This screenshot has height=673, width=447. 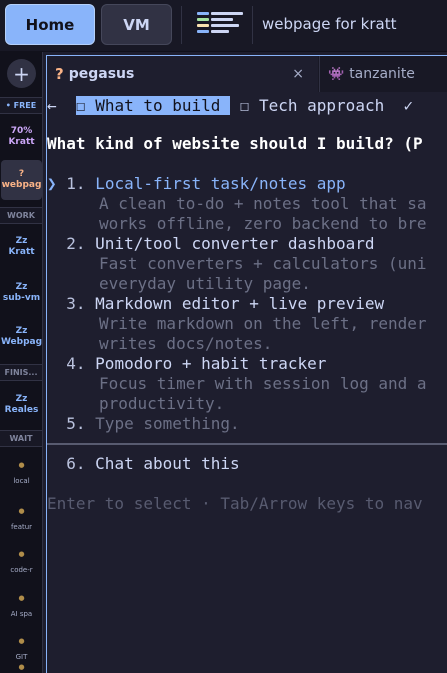 What do you see at coordinates (21, 569) in the screenshot?
I see `sidebar-item-label: code-r` at bounding box center [21, 569].